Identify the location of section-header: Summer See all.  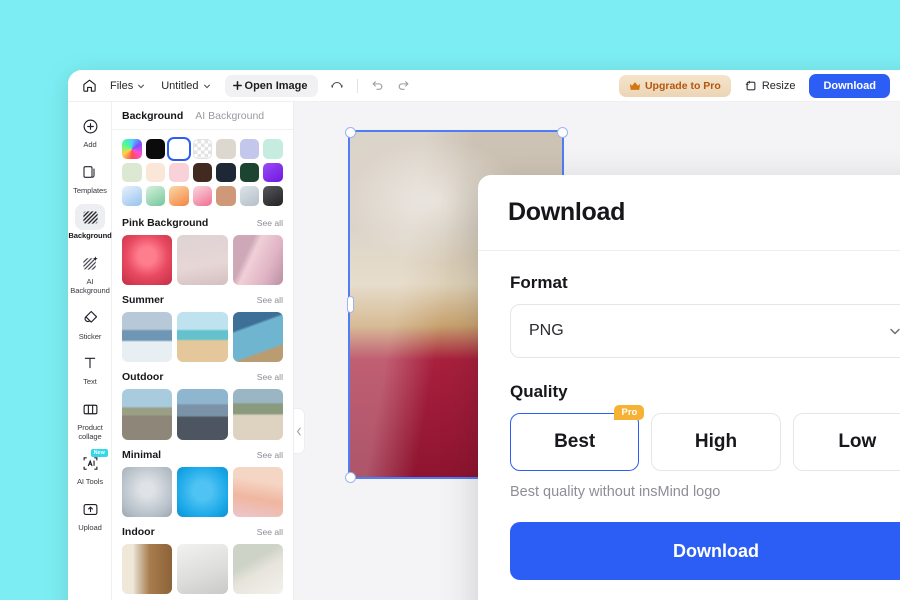
(202, 300).